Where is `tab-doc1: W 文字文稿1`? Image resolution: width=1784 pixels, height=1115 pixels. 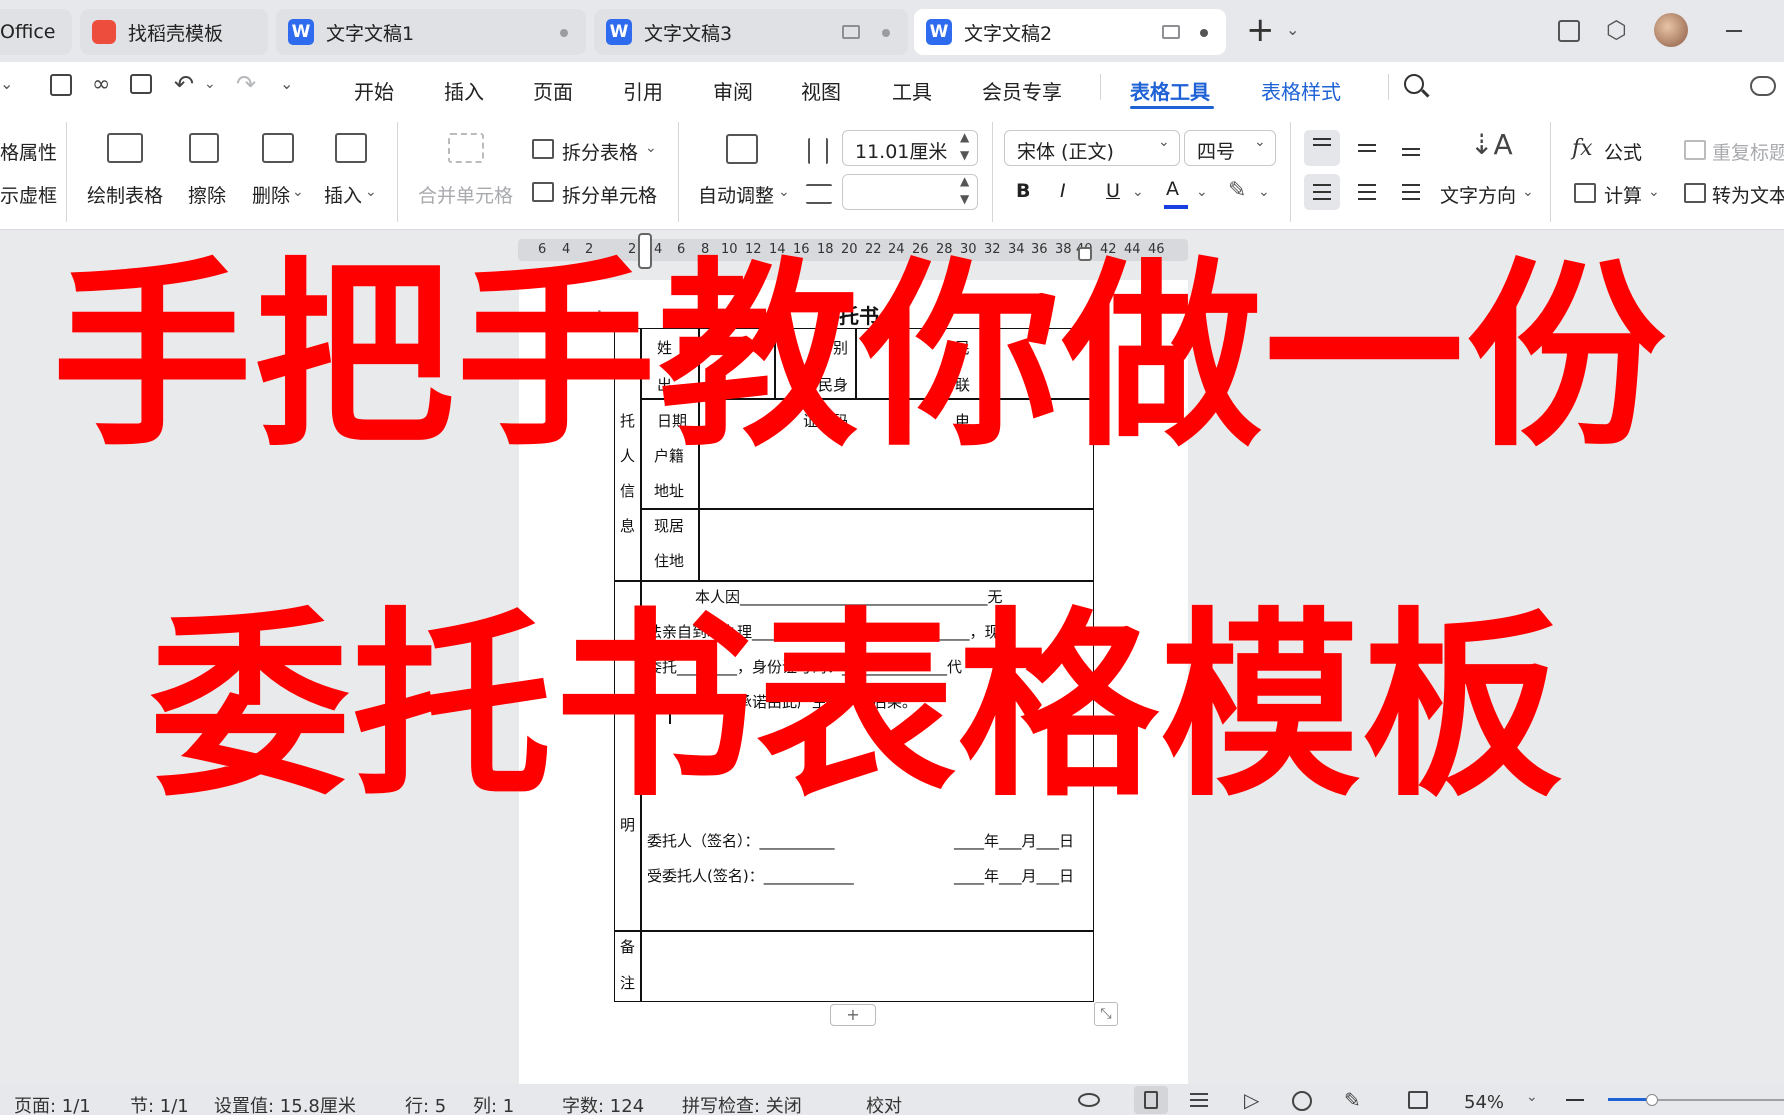 tab-doc1: W 文字文稿1 is located at coordinates (431, 32).